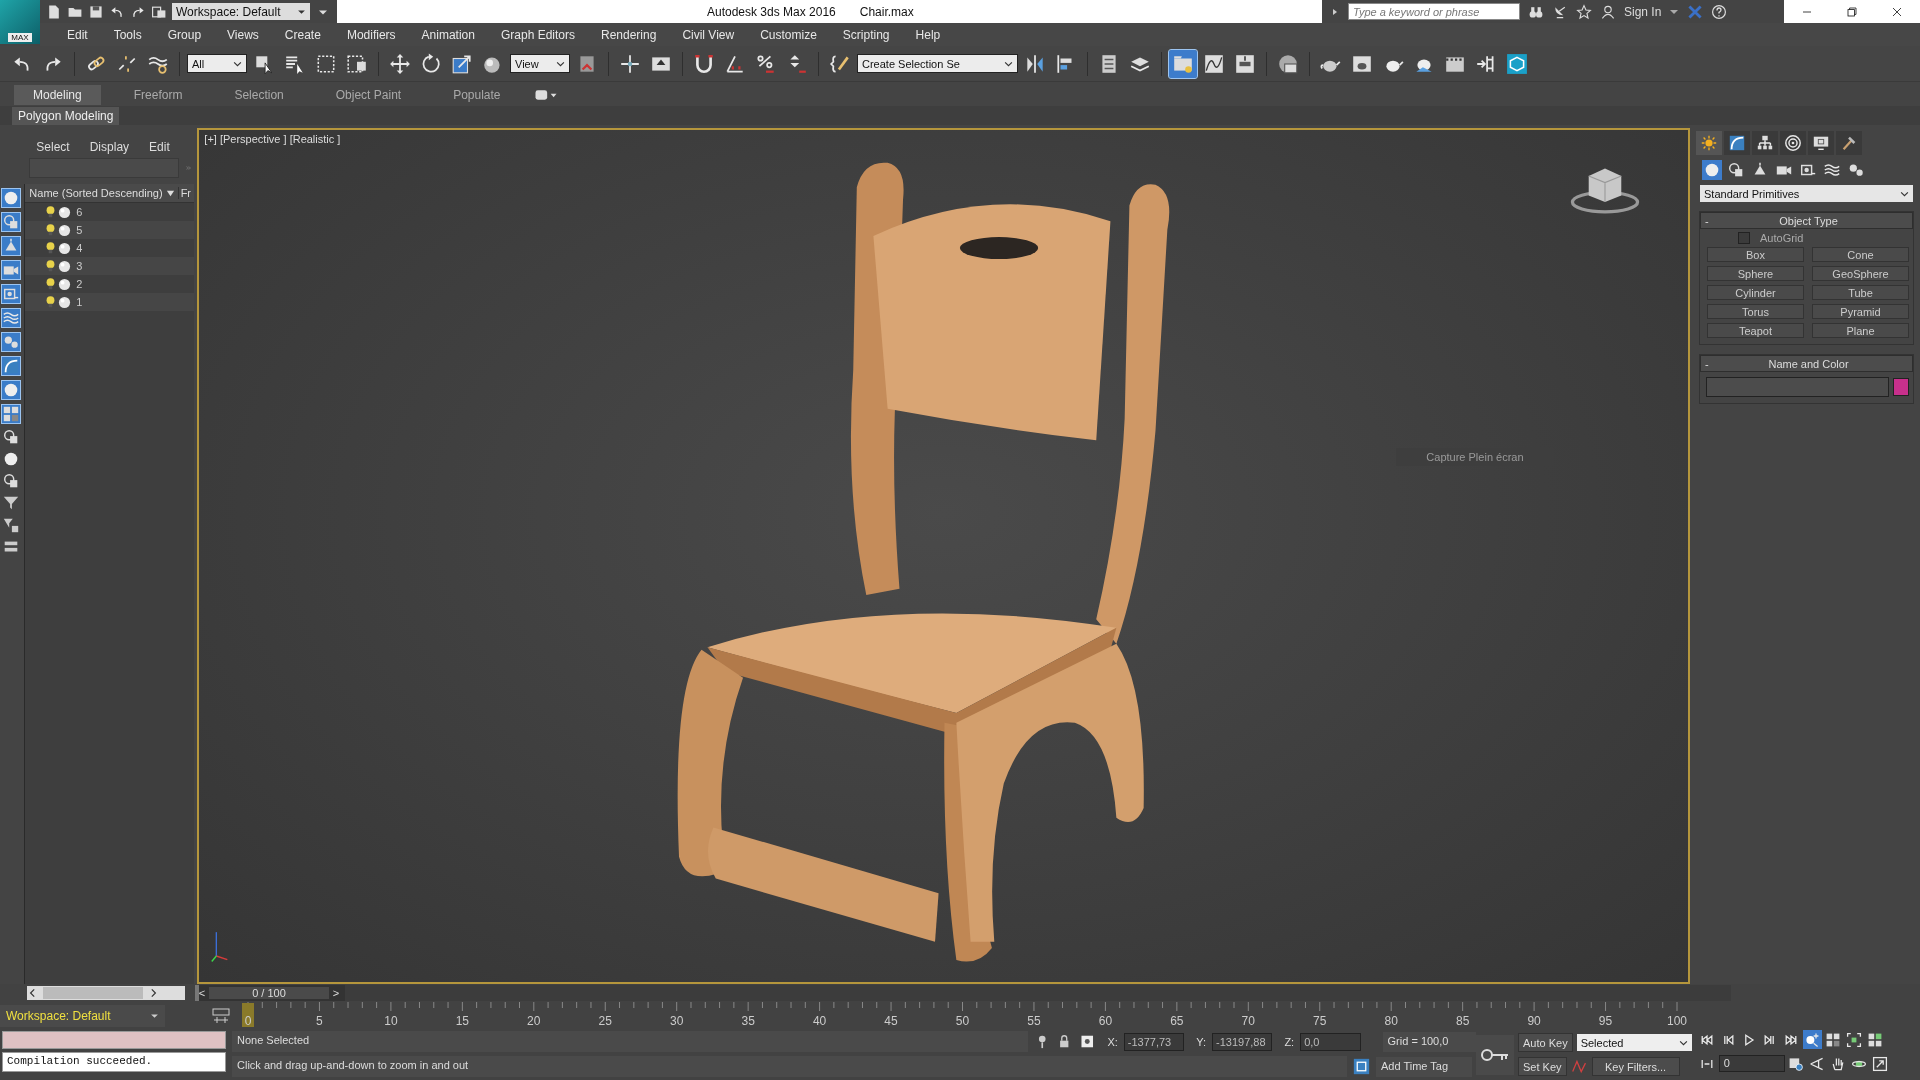 This screenshot has width=1920, height=1080. What do you see at coordinates (272, 139) in the screenshot?
I see `viewport-label: [+] [Perspective ] [Realistic ]` at bounding box center [272, 139].